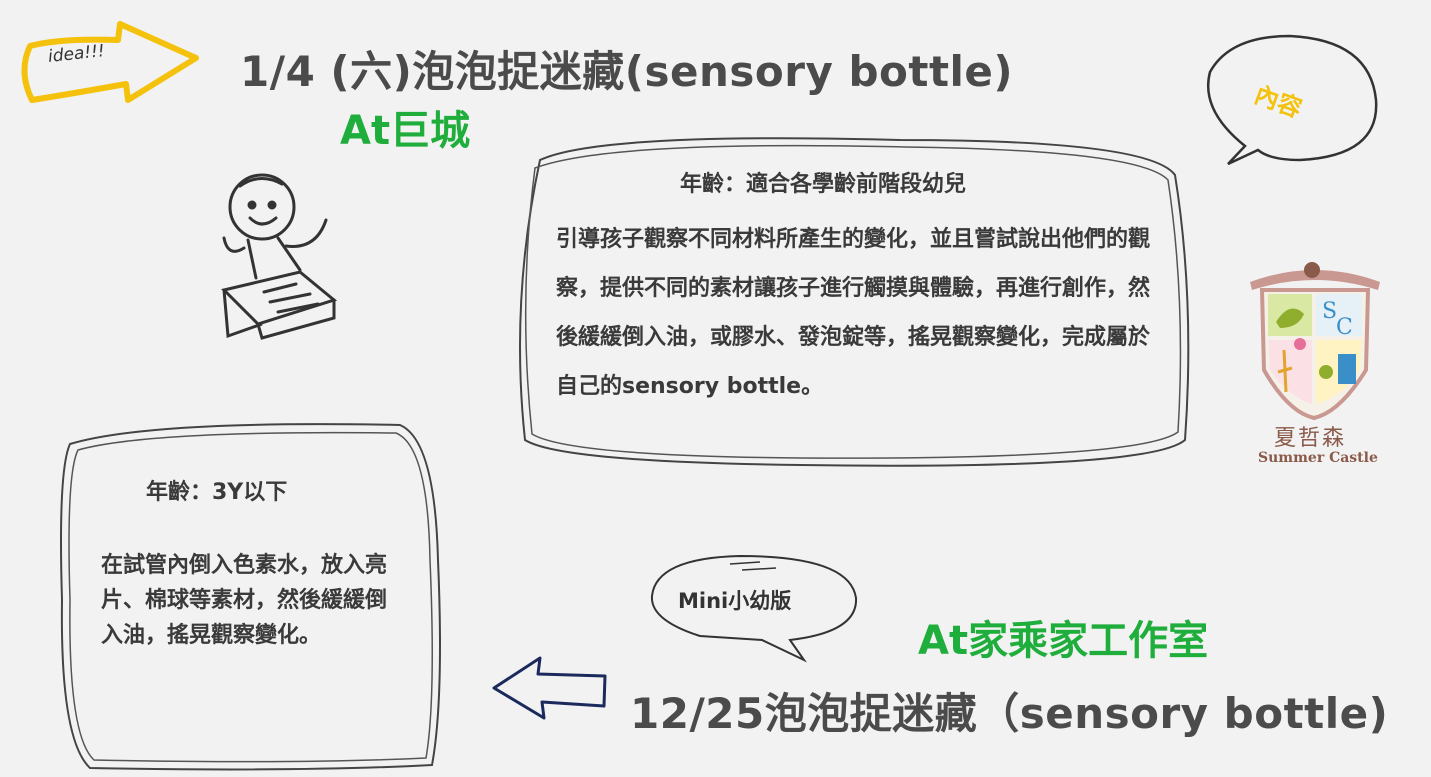 This screenshot has width=1431, height=777. I want to click on mini-card-age: 年齡：3Y以下, so click(217, 492).